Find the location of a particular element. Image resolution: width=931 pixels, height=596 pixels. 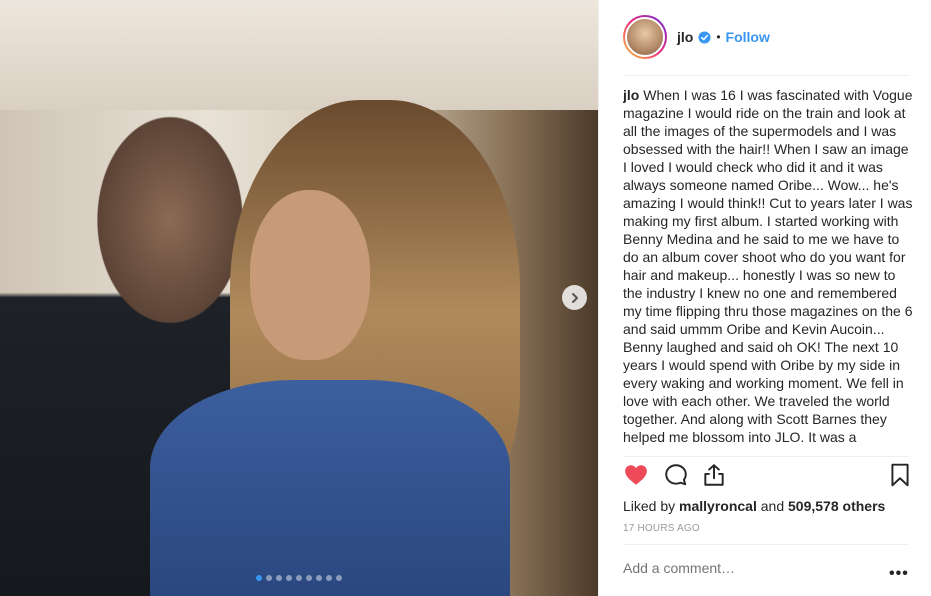

likes-count: 509,578 others is located at coordinates (836, 506).